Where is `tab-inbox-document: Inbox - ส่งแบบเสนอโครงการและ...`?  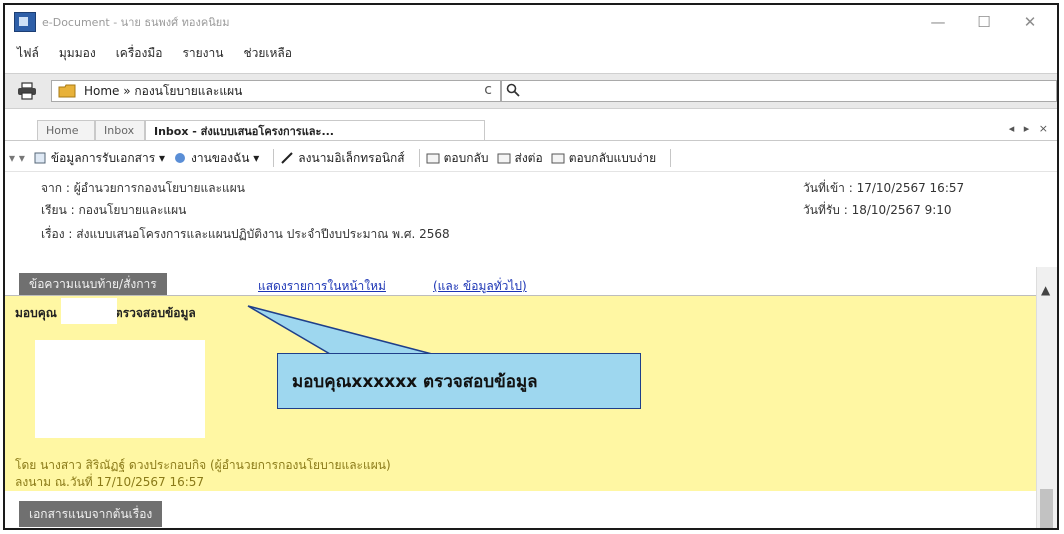
tab-inbox-document: Inbox - ส่งแบบเสนอโครงการและ... is located at coordinates (315, 130).